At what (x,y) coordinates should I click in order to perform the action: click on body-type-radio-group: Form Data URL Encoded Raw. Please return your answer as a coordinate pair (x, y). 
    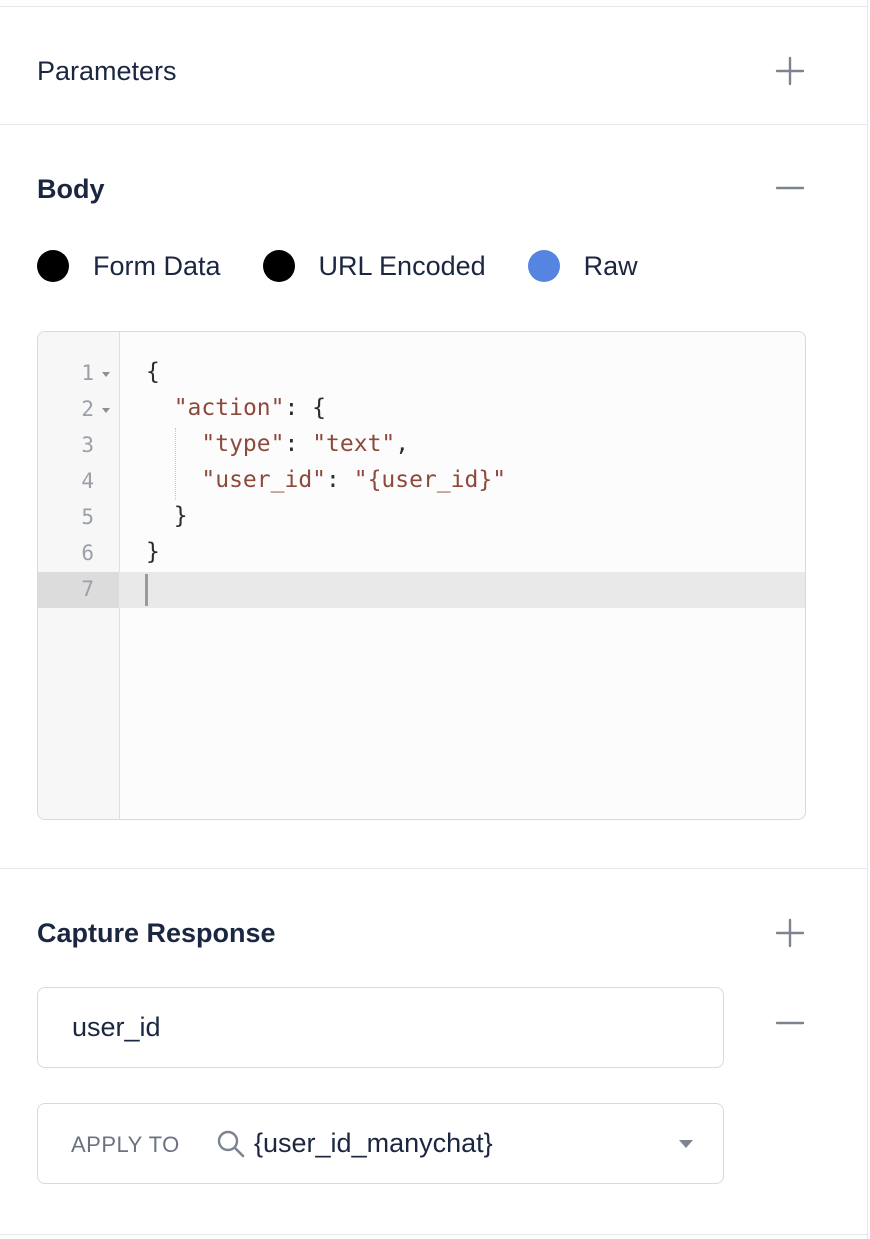
    Looking at the image, I should click on (358, 266).